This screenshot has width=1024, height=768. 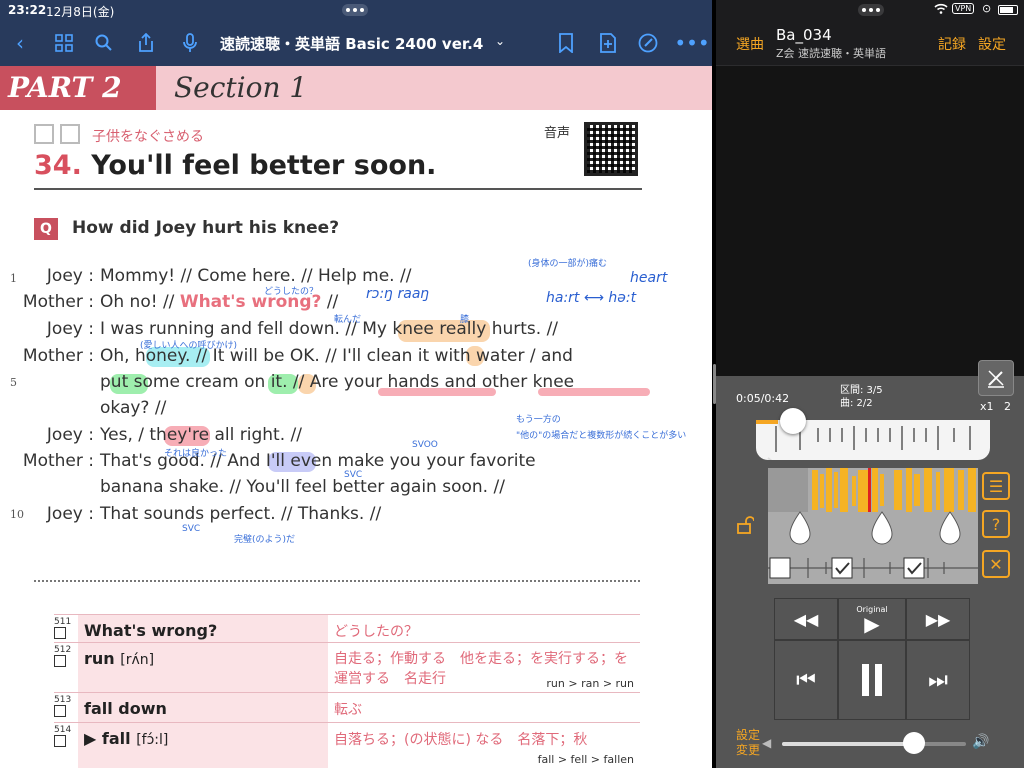 I want to click on vocab-meaning: 自落ちる；(の状態に) なる 名落下；秋, so click(x=461, y=740).